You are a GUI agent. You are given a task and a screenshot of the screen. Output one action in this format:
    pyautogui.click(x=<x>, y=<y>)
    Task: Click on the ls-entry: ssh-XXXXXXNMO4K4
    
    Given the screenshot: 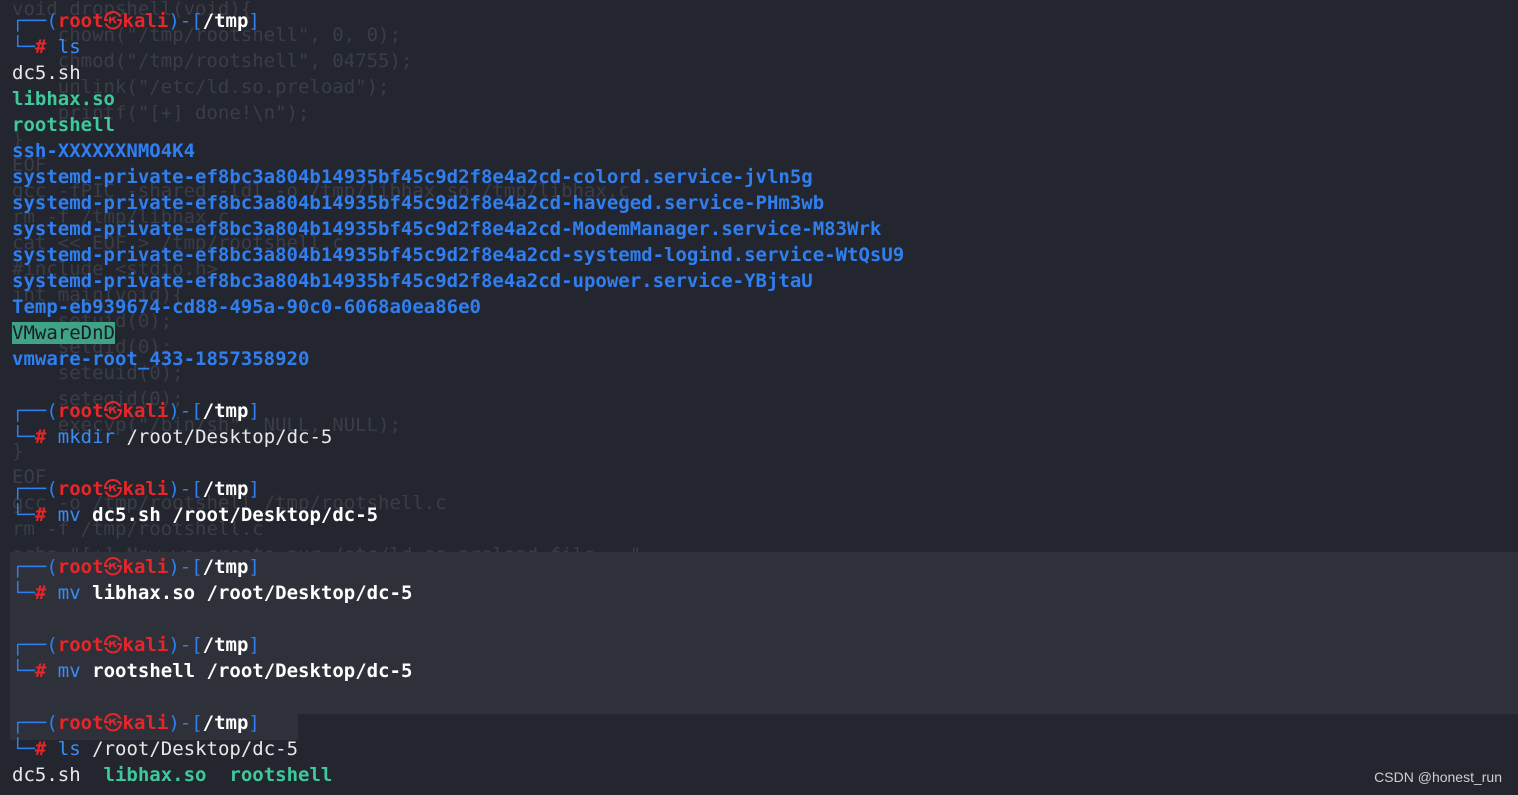 What is the action you would take?
    pyautogui.click(x=103, y=151)
    